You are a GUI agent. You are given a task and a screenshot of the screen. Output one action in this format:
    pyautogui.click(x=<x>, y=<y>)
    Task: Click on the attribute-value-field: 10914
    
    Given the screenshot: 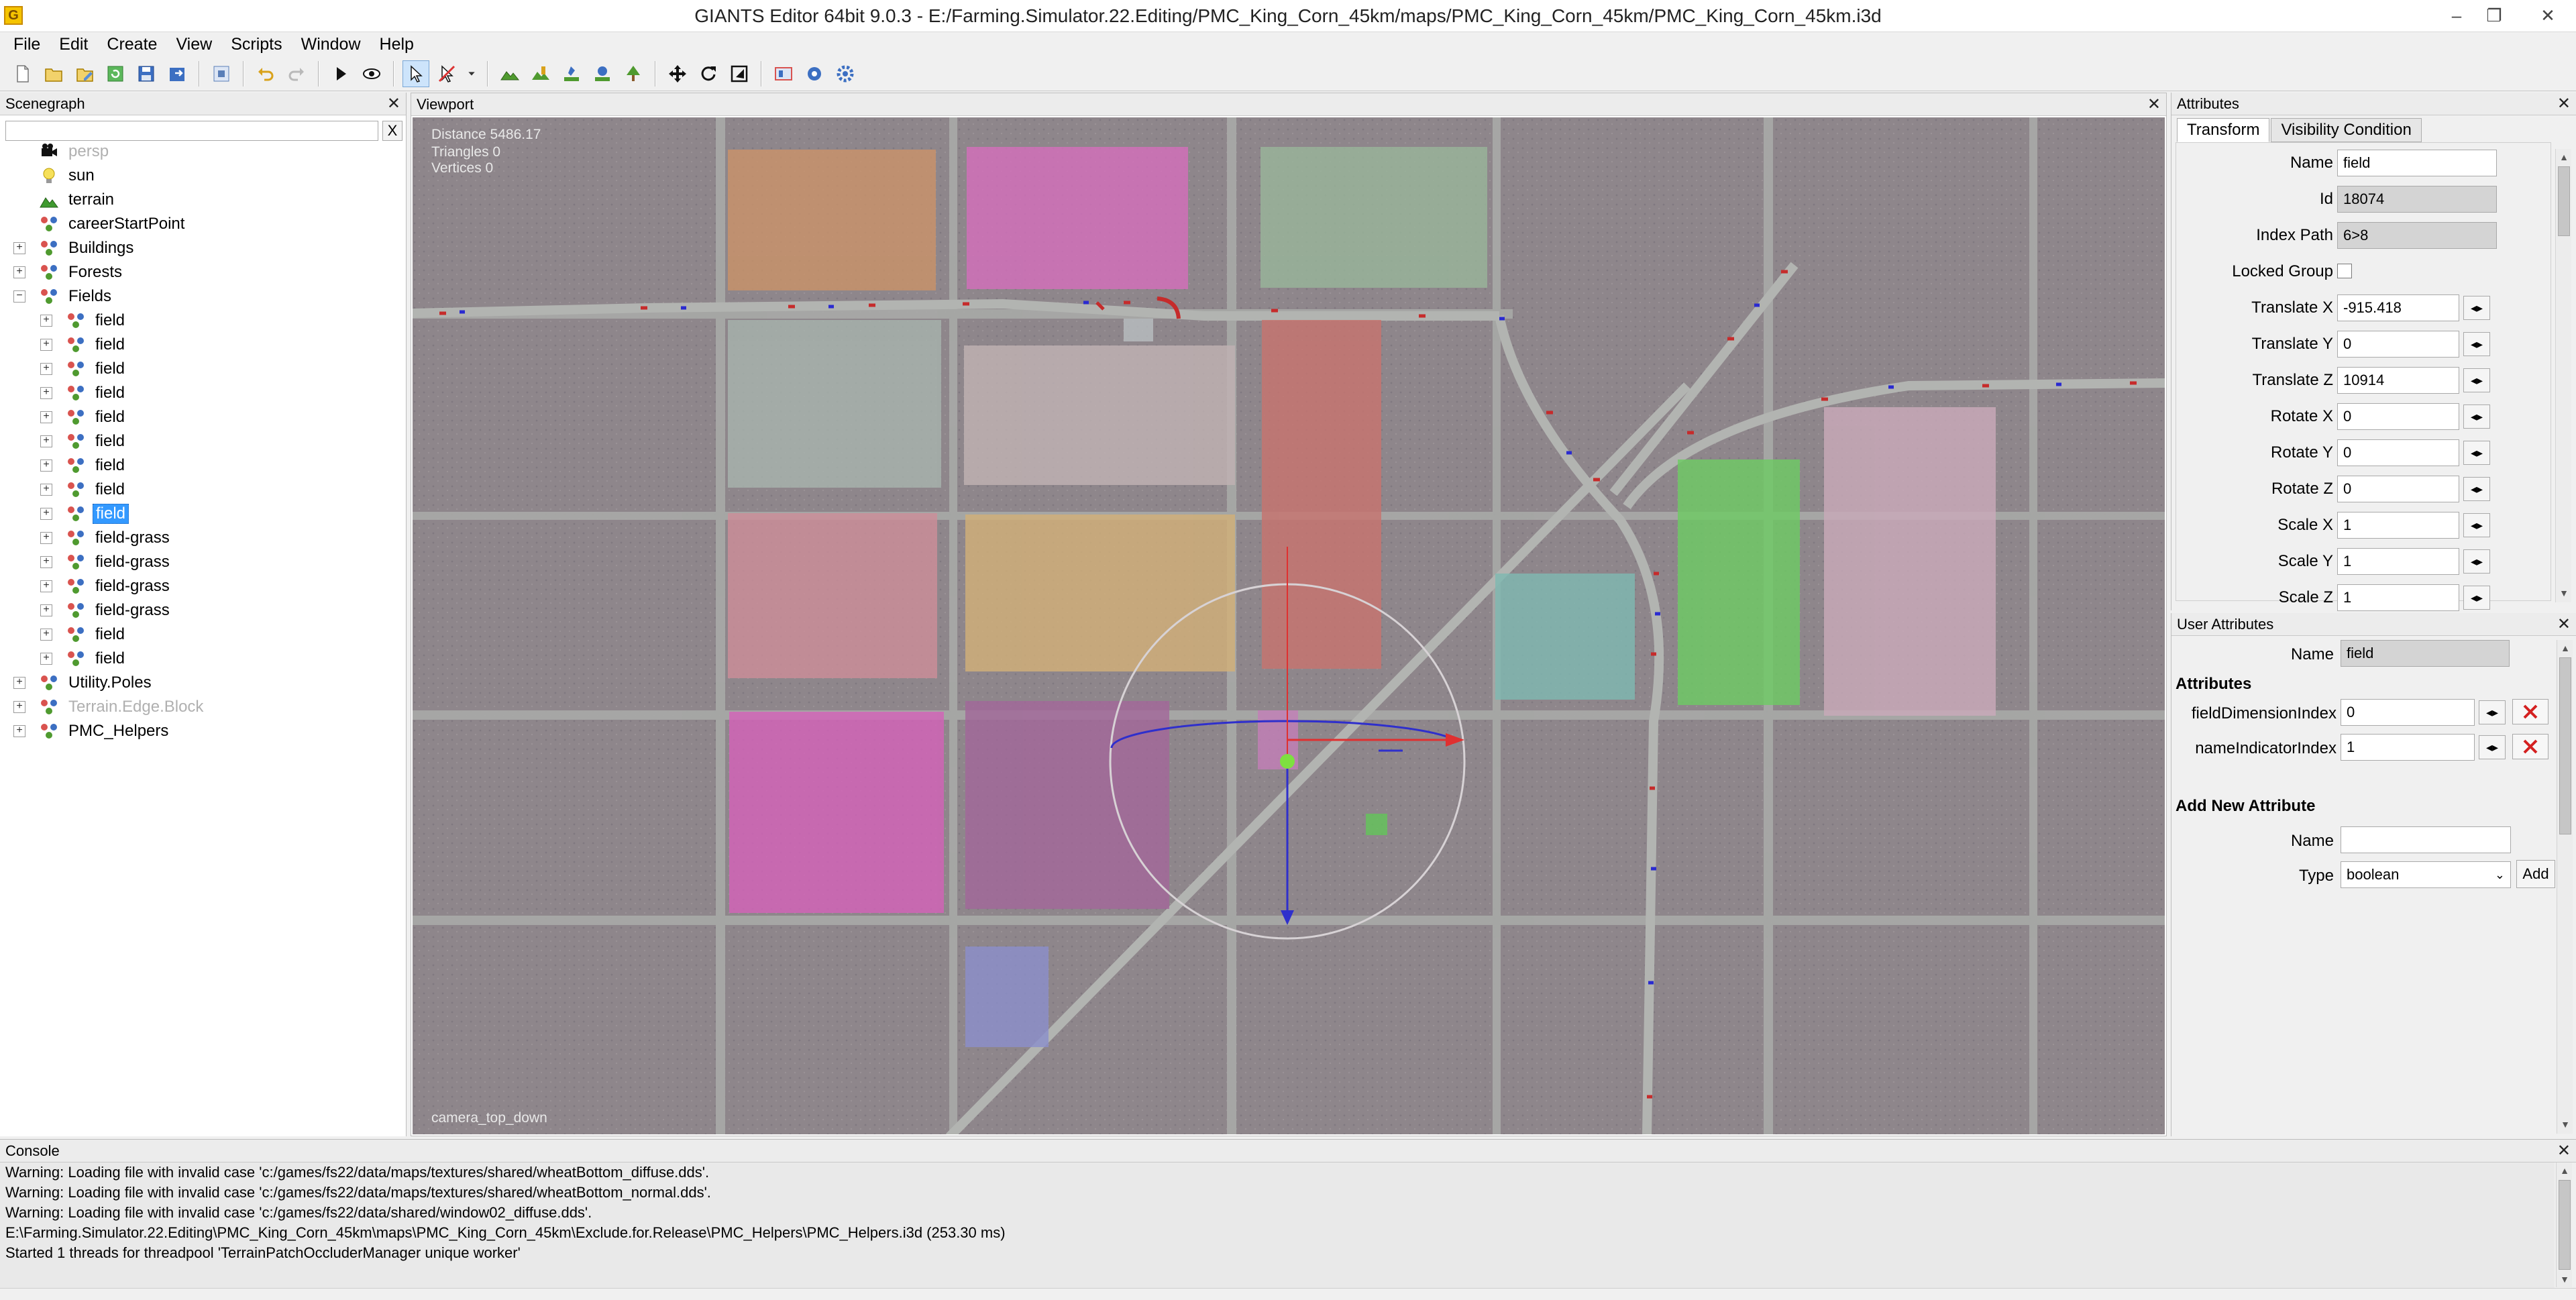 What is the action you would take?
    pyautogui.click(x=2398, y=381)
    